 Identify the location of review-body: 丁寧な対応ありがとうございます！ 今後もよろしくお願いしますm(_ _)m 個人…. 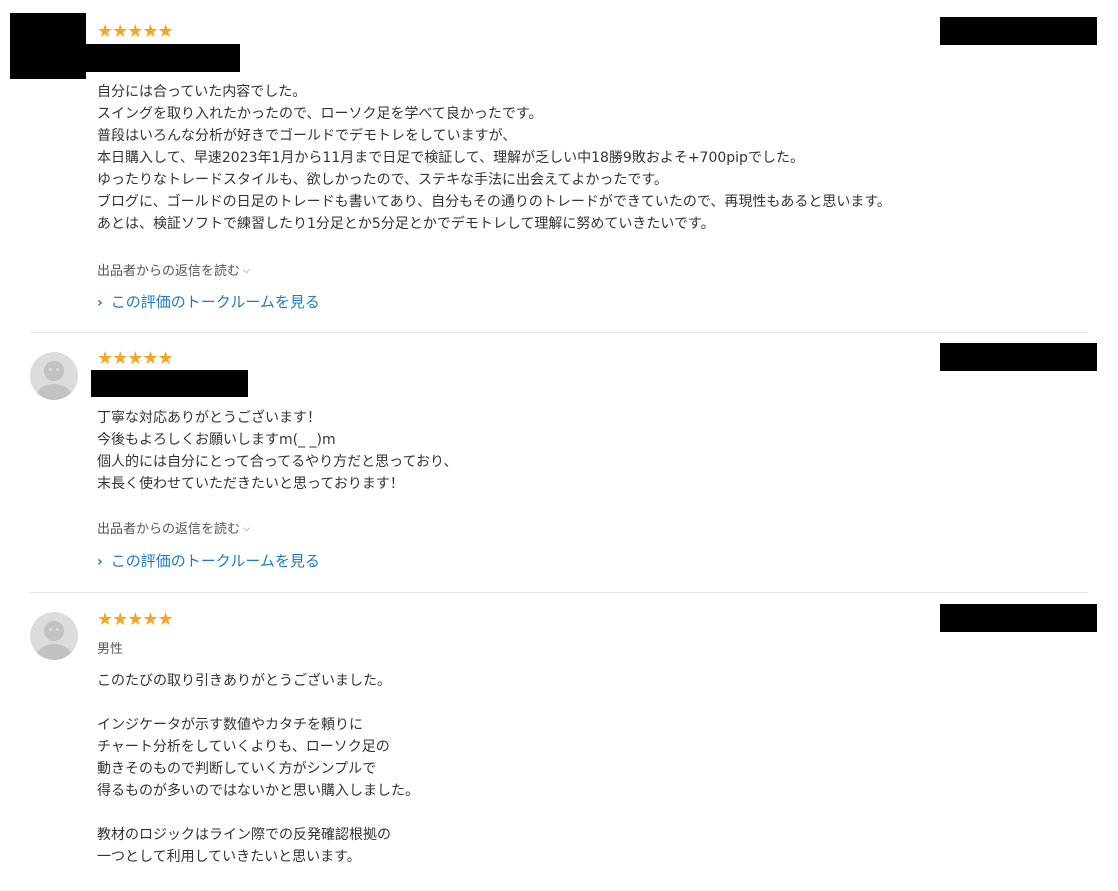
(277, 451).